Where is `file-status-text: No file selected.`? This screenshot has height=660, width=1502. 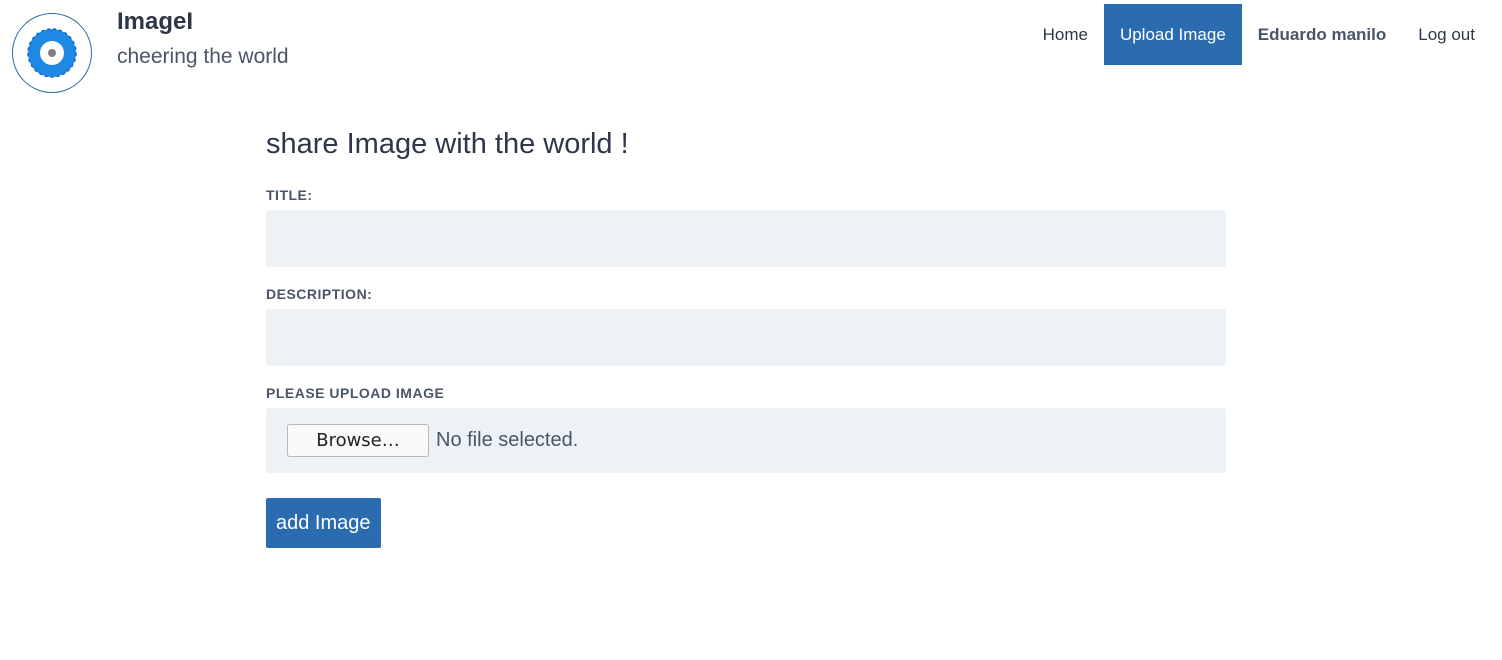 file-status-text: No file selected. is located at coordinates (507, 440).